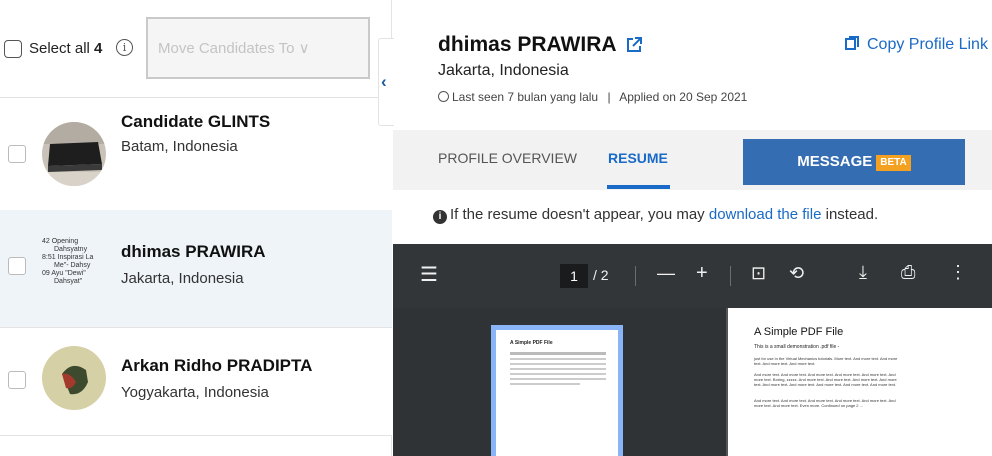 The width and height of the screenshot is (992, 456). Describe the element at coordinates (835, 161) in the screenshot. I see `message-button-label: MESSAGE` at that location.